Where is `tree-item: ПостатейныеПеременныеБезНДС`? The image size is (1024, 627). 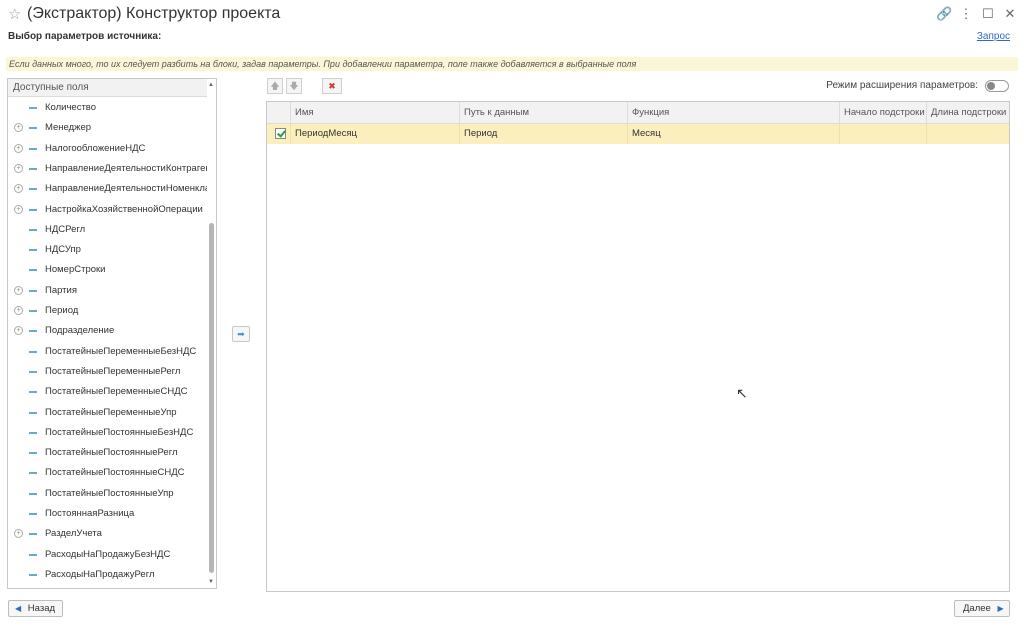
tree-item: ПостатейныеПеременныеБезНДС is located at coordinates (108, 352).